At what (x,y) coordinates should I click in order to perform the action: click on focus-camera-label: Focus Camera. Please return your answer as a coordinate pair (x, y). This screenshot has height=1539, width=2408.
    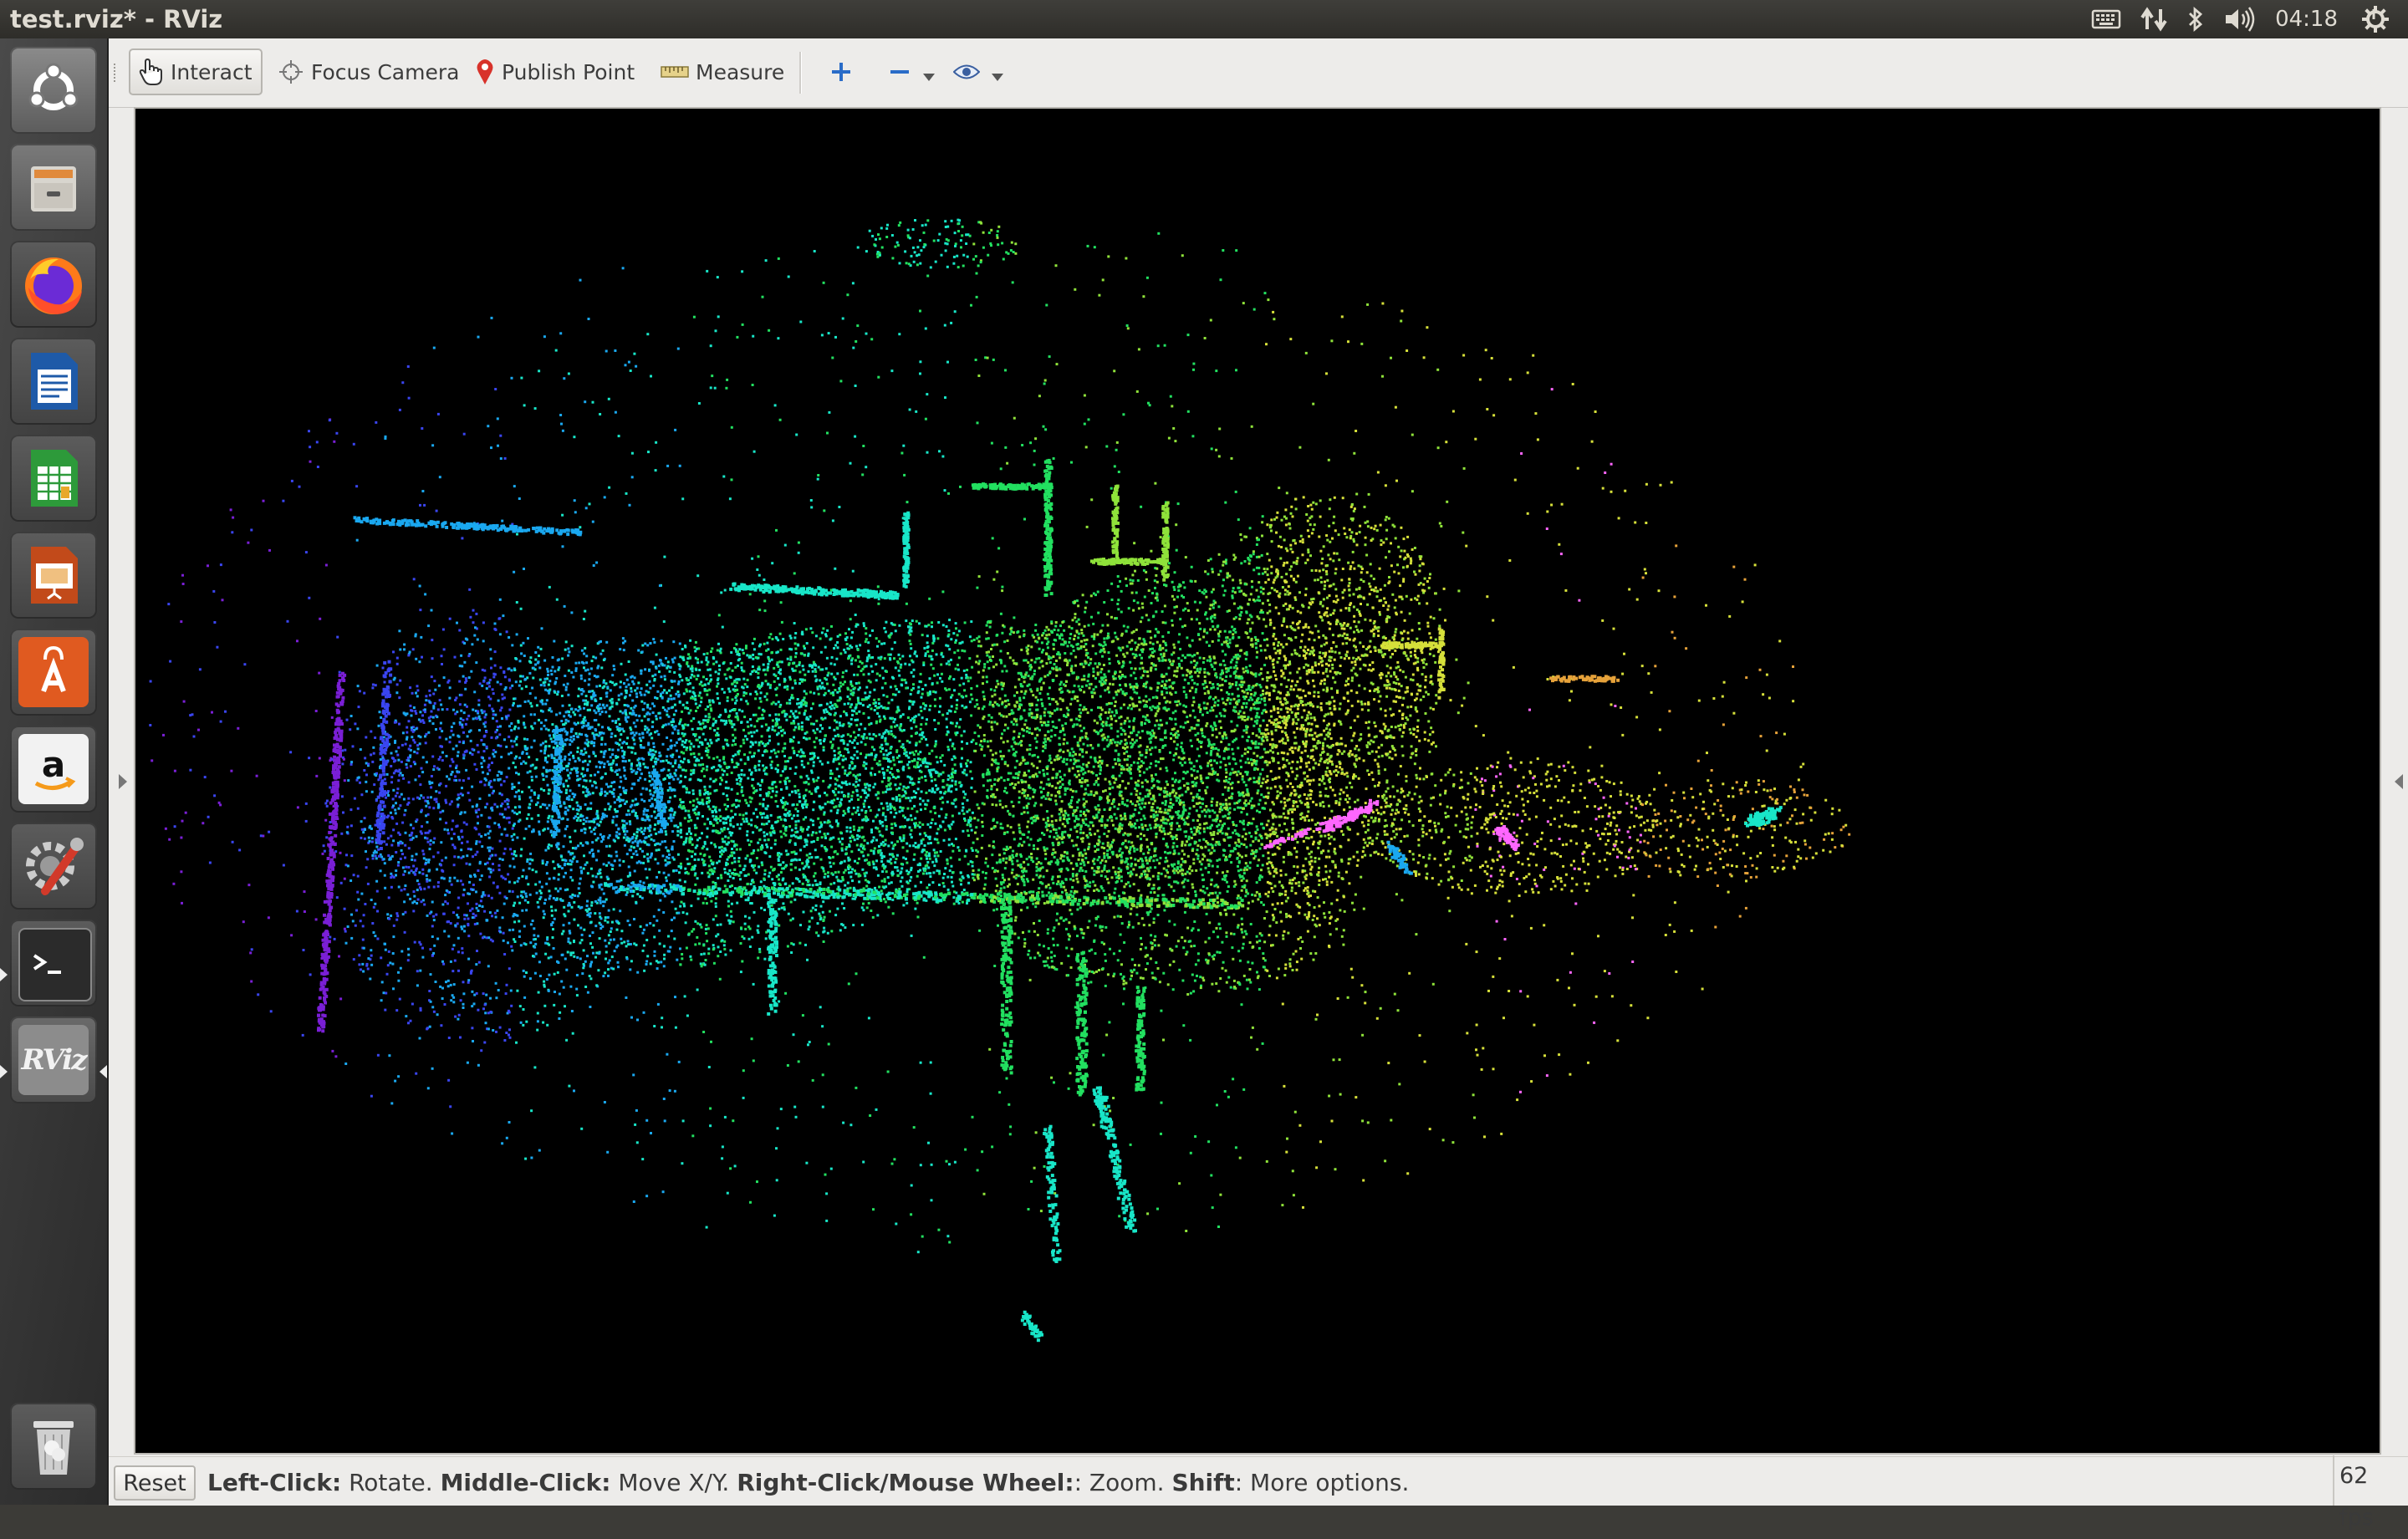
    Looking at the image, I should click on (385, 72).